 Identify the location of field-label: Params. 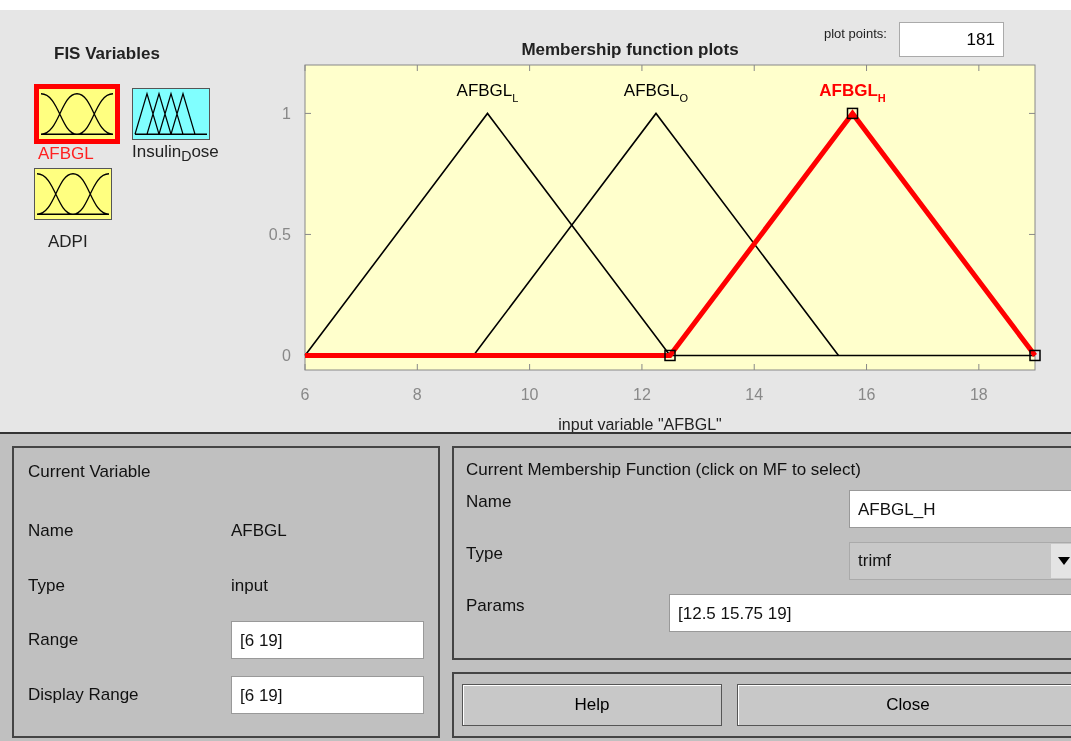
(496, 605).